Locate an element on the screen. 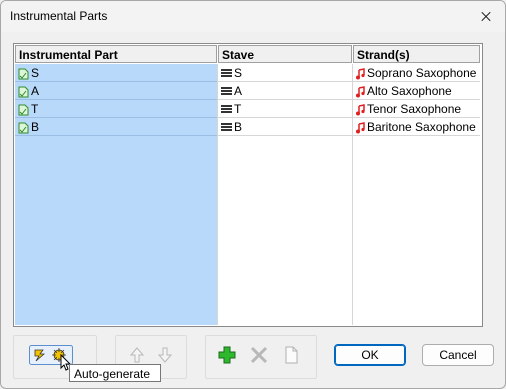 Image resolution: width=506 pixels, height=389 pixels. arrow-down-icon is located at coordinates (165, 355).